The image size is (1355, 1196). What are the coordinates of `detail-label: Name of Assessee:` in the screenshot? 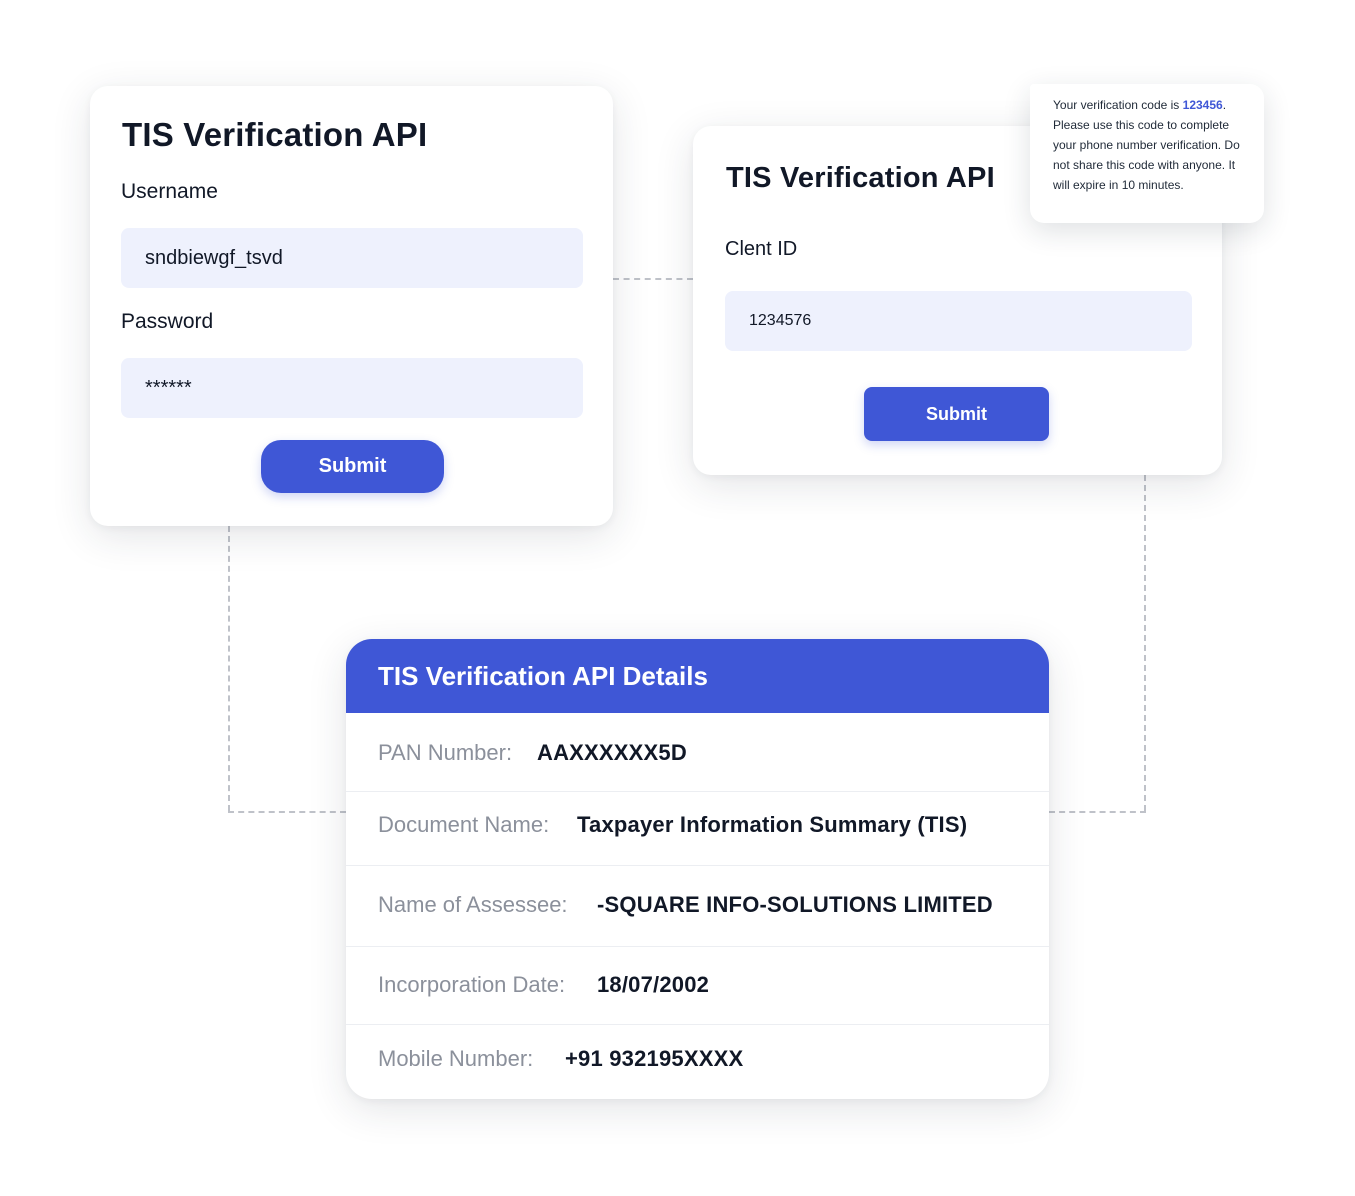 It's located at (473, 904).